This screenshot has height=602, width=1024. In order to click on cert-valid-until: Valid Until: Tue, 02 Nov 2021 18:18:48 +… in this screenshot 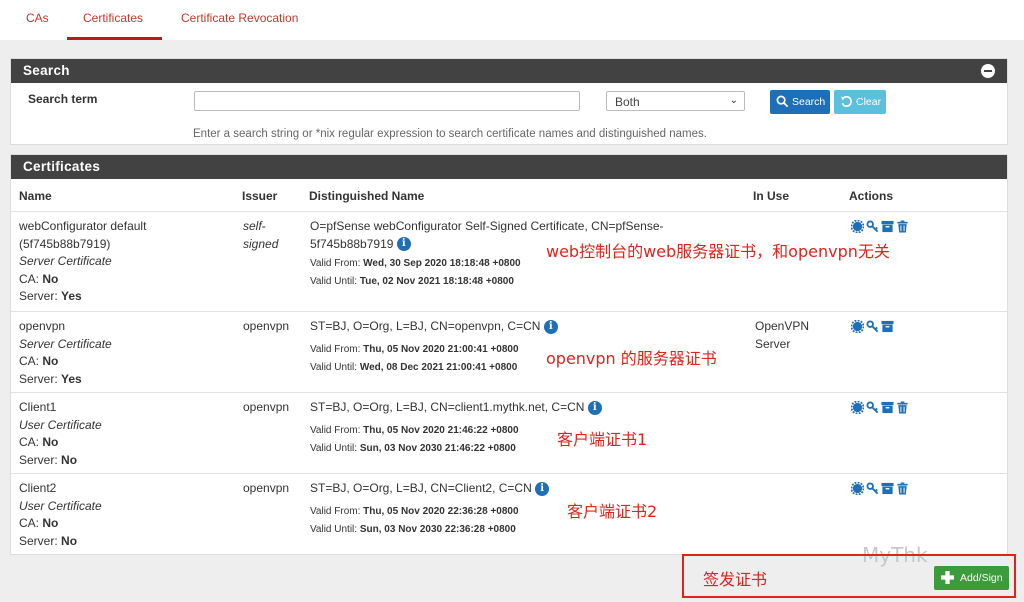, I will do `click(495, 282)`.